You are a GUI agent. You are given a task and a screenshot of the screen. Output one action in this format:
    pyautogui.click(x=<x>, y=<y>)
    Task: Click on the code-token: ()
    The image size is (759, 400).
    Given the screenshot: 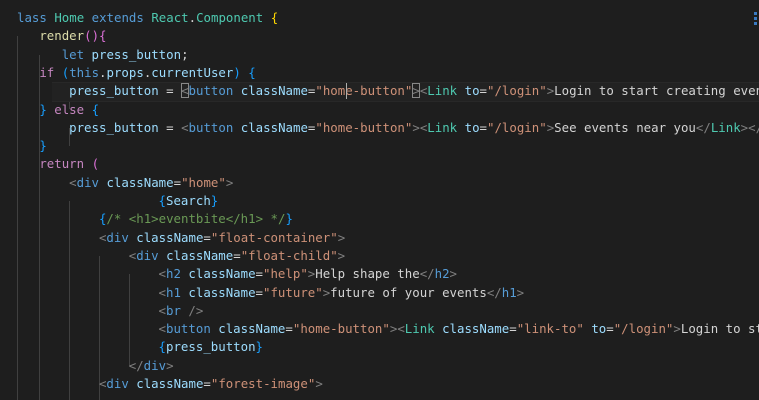 What is the action you would take?
    pyautogui.click(x=92, y=36)
    